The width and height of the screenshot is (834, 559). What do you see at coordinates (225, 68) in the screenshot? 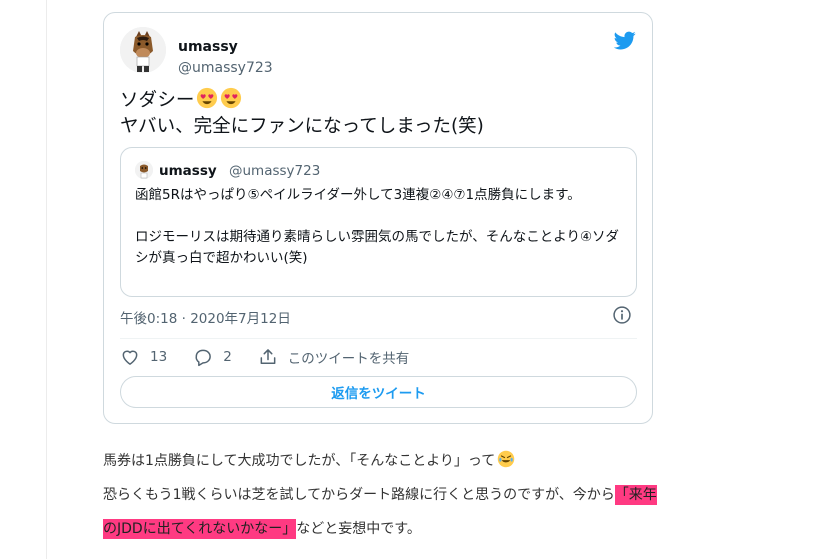
I see `author-handle: @umassy723` at bounding box center [225, 68].